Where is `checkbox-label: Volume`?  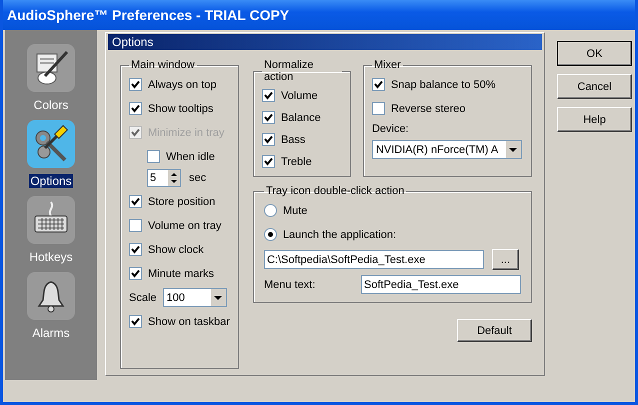
checkbox-label: Volume is located at coordinates (299, 96).